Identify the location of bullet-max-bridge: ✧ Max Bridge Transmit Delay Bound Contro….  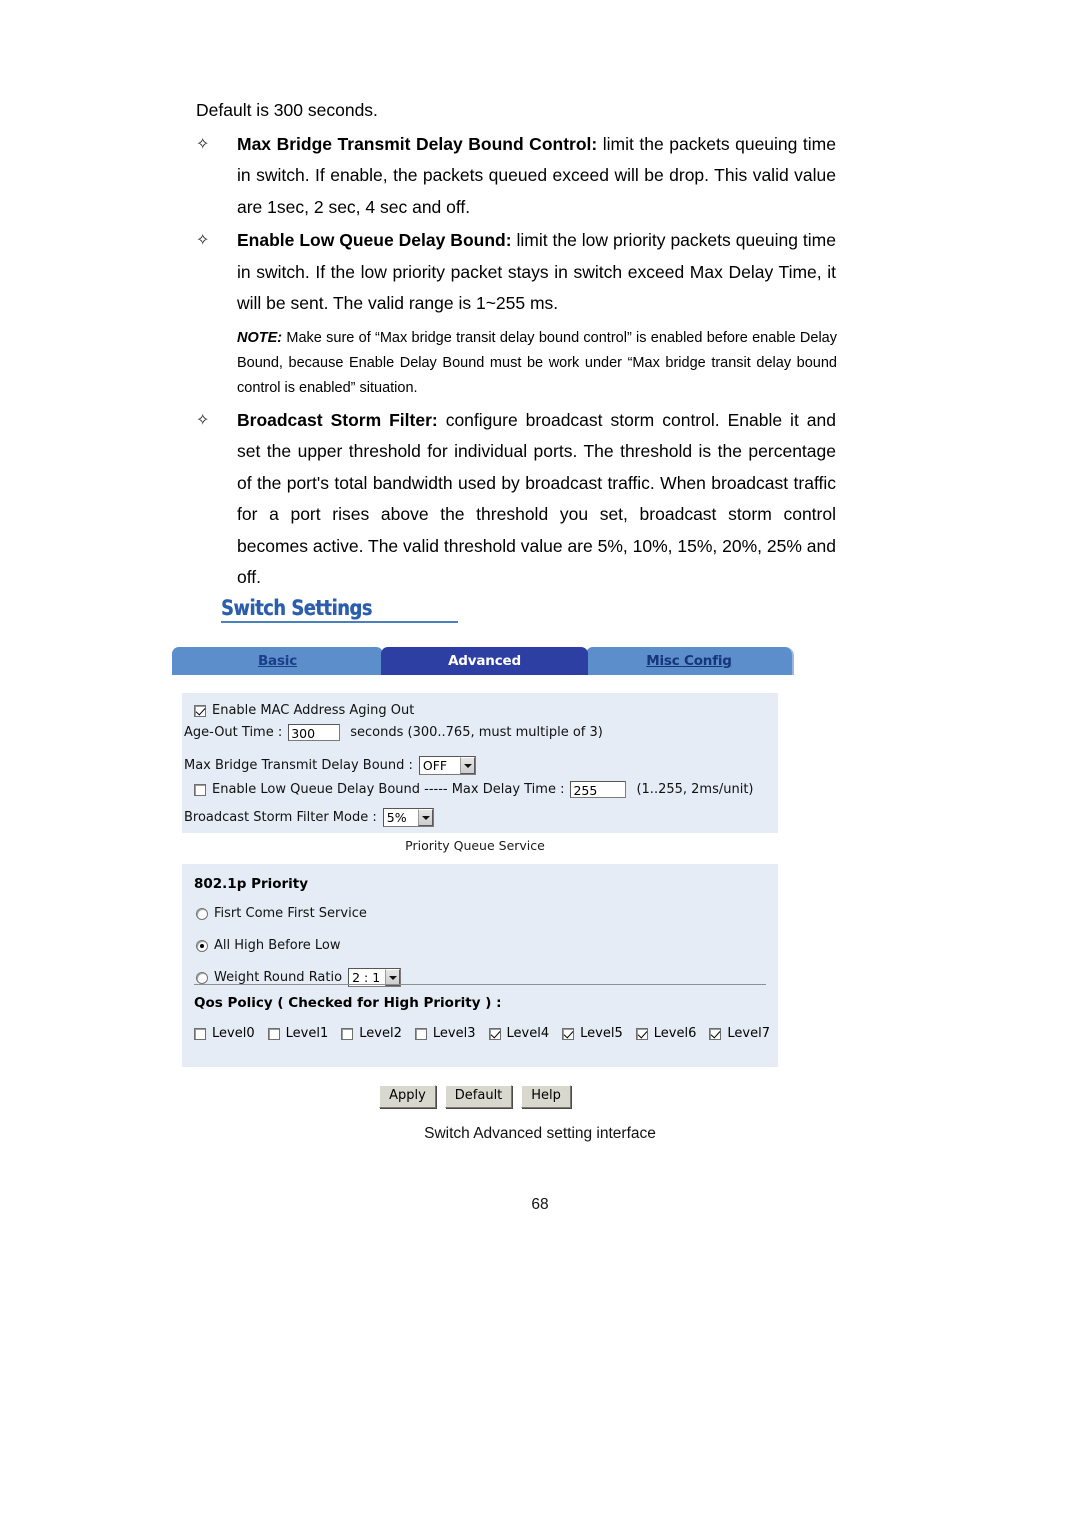
(516, 176).